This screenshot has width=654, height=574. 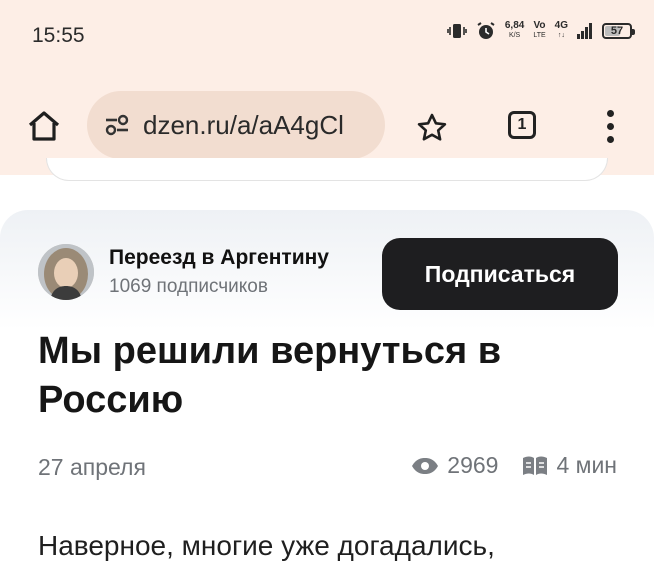 I want to click on read-time: 4 мин, so click(x=586, y=465).